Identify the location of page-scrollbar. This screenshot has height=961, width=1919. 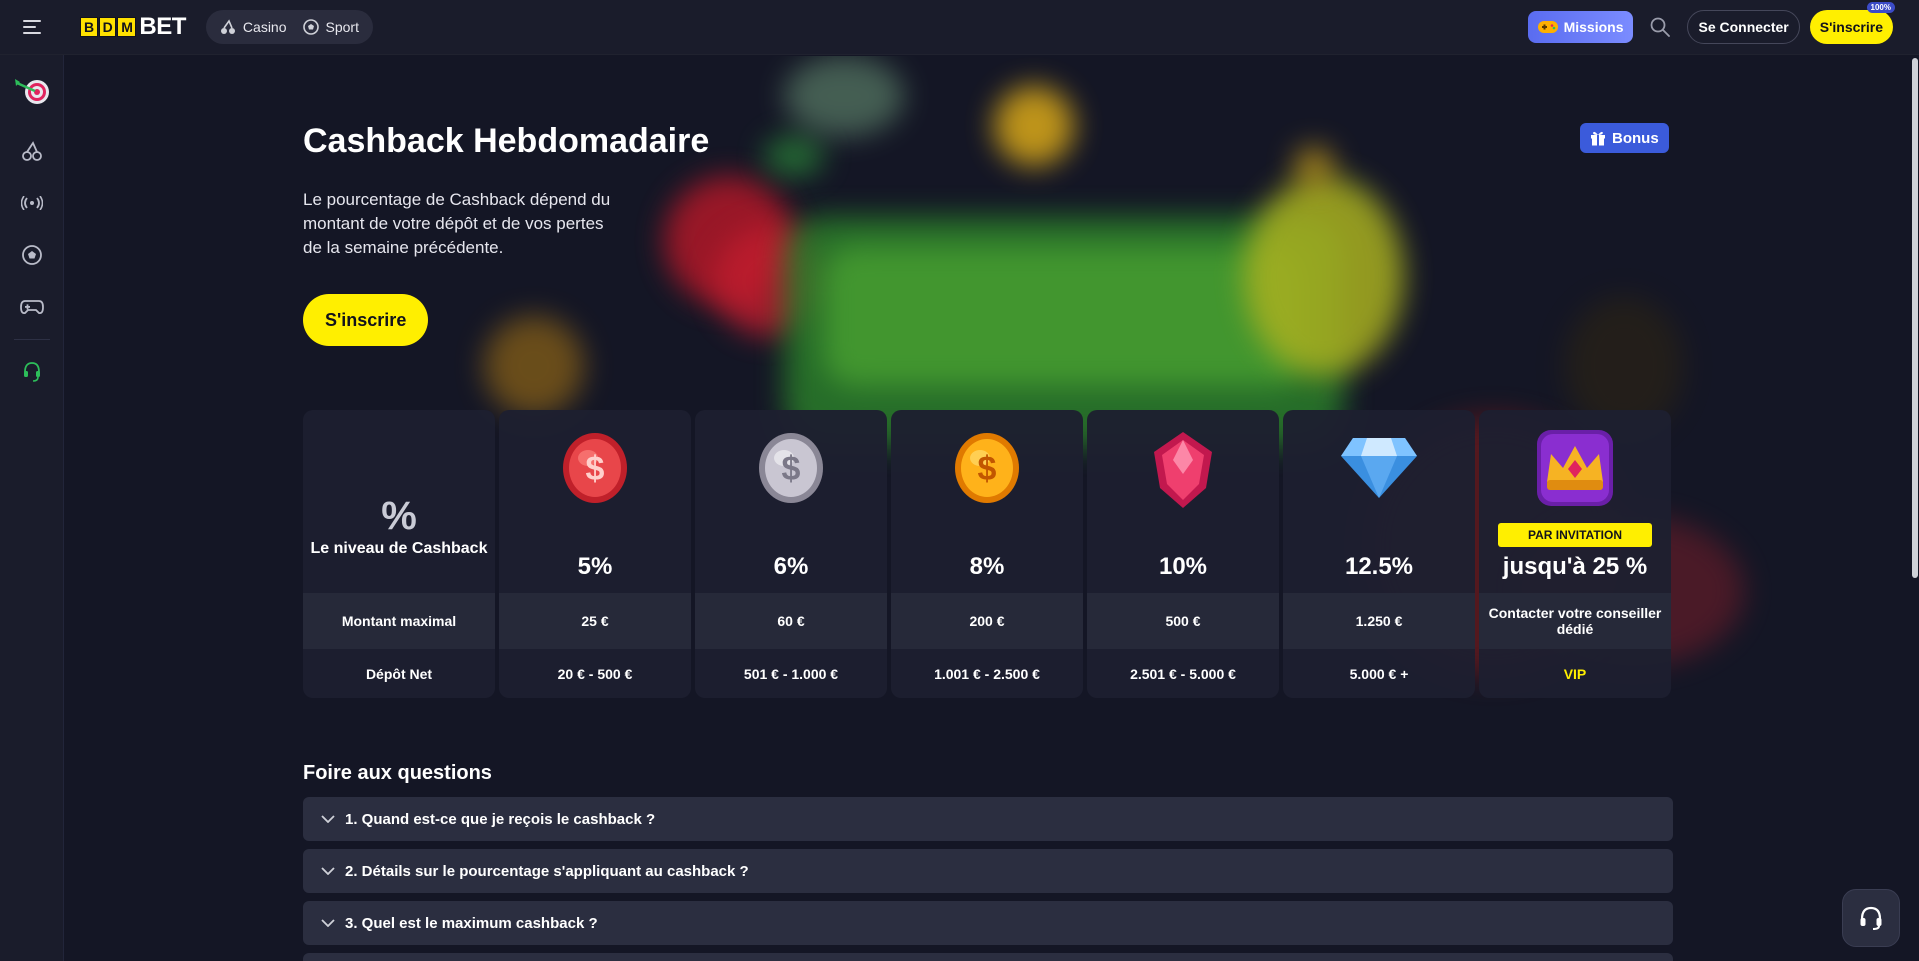
(1915, 508).